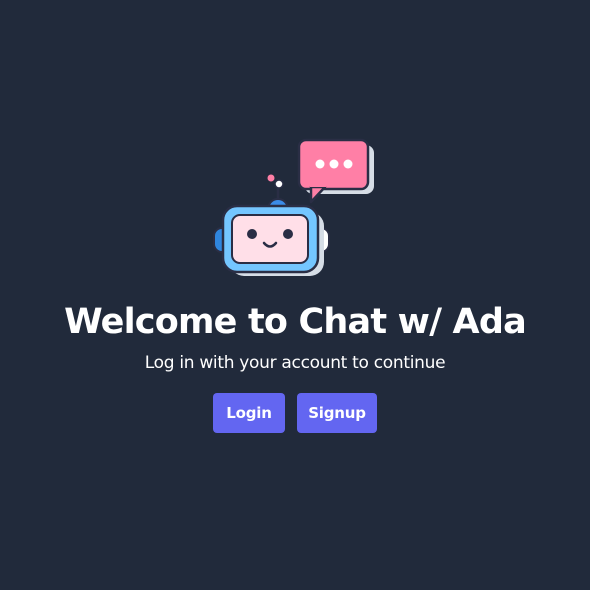 This screenshot has height=590, width=590. What do you see at coordinates (249, 413) in the screenshot?
I see `login-button: Login` at bounding box center [249, 413].